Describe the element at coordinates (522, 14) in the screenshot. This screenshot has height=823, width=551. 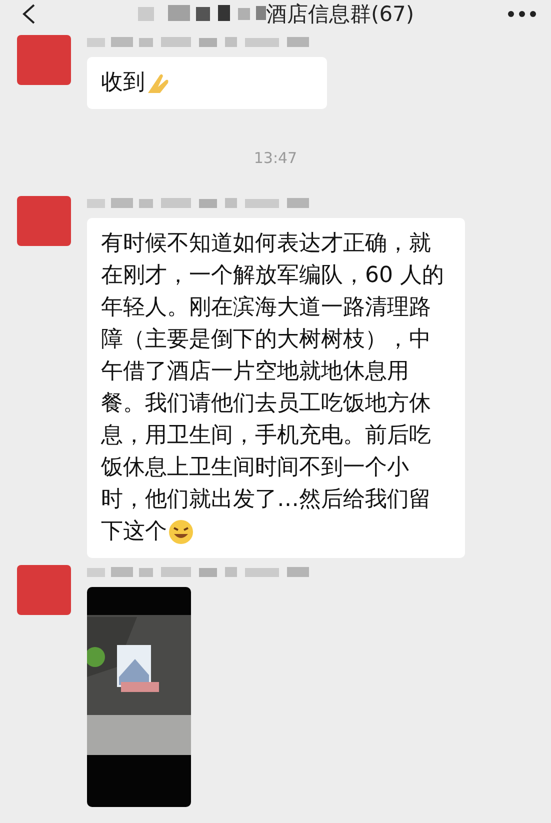
I see `more-icon` at that location.